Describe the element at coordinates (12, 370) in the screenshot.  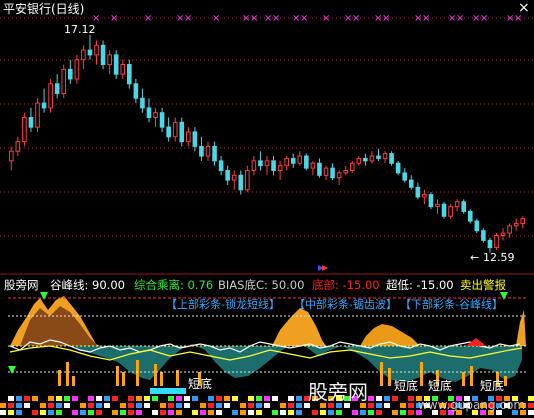
I see `buy-marker-icon` at that location.